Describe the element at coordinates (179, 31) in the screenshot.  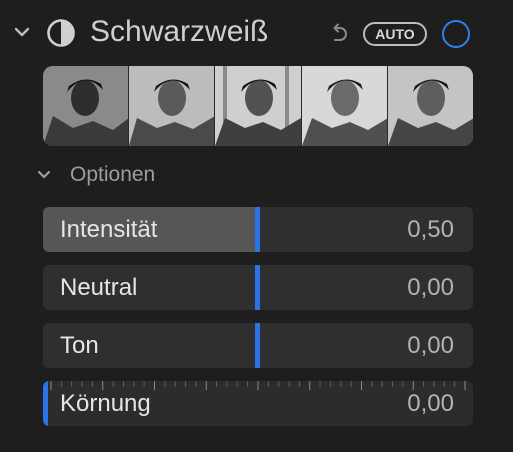
I see `section-title: Schwarzweiß` at that location.